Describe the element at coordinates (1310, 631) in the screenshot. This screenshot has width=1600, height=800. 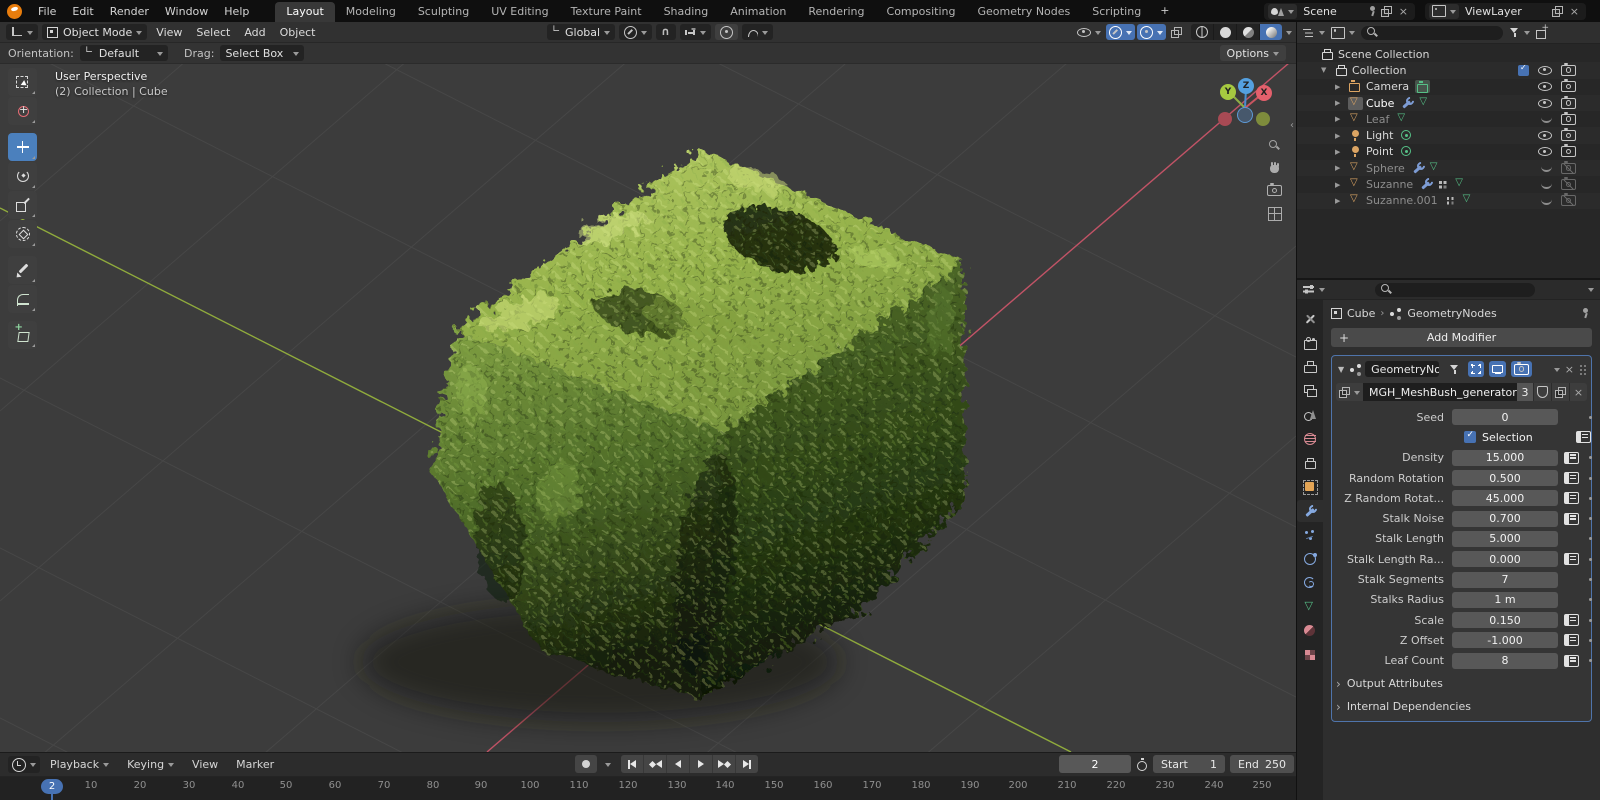
I see `material-tab` at that location.